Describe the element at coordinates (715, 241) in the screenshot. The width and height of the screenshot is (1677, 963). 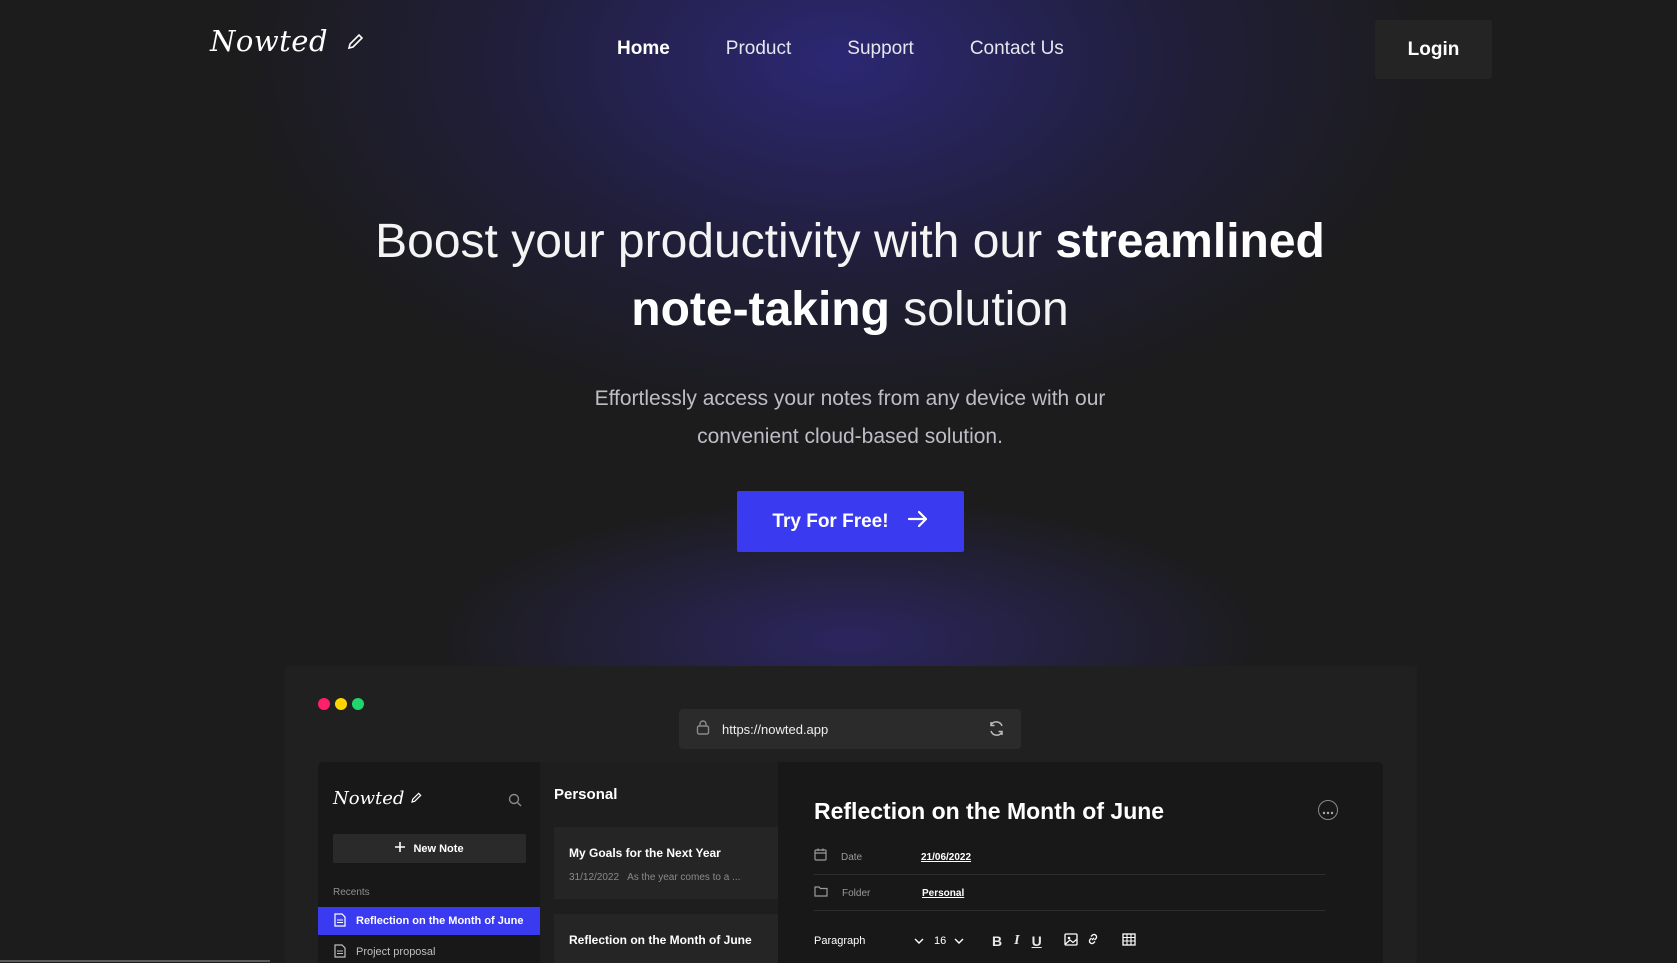
I see `headline-text-1: Boost your productivity with our` at that location.